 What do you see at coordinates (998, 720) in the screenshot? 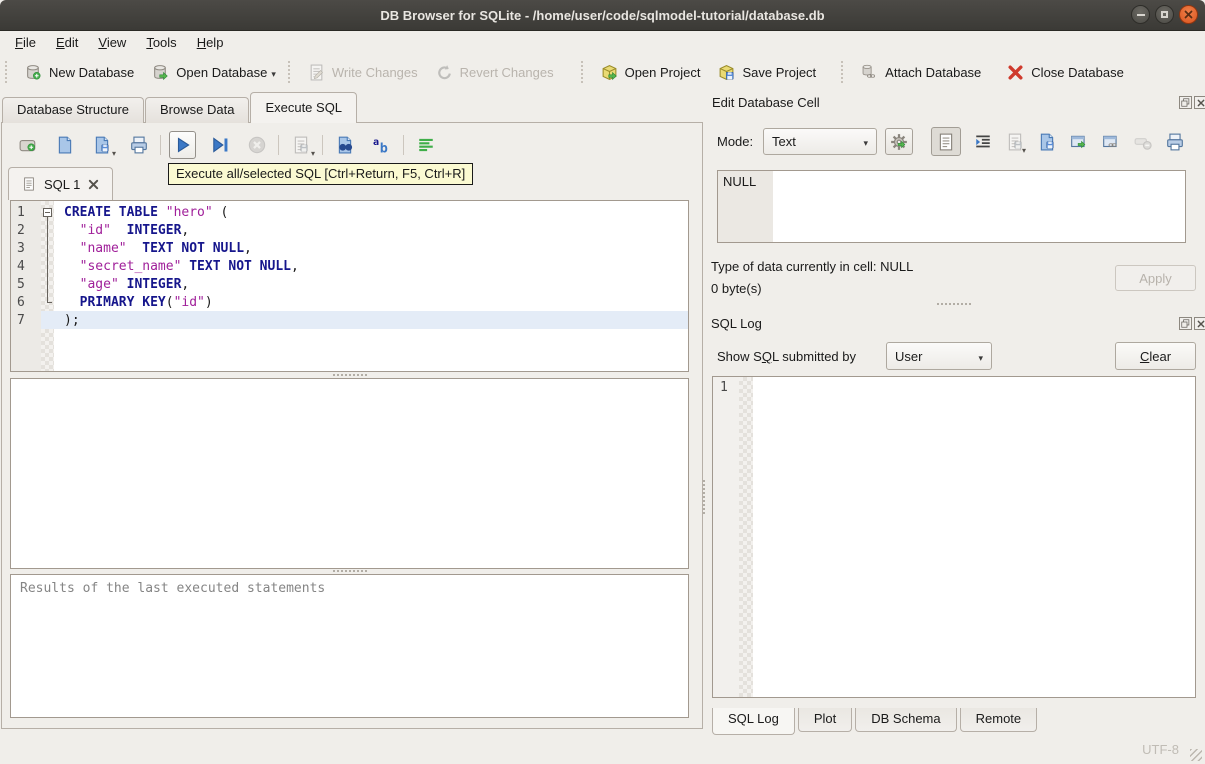
I see `dock-tab-remote: Remote` at bounding box center [998, 720].